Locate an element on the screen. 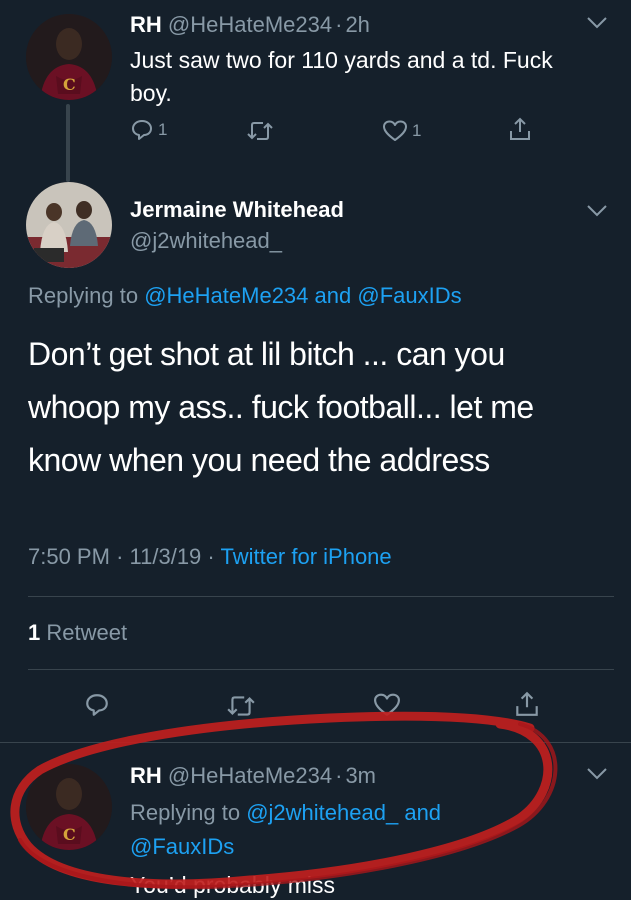 The image size is (631, 900). reply-handle-link: @HeHateMe234 is located at coordinates (226, 295).